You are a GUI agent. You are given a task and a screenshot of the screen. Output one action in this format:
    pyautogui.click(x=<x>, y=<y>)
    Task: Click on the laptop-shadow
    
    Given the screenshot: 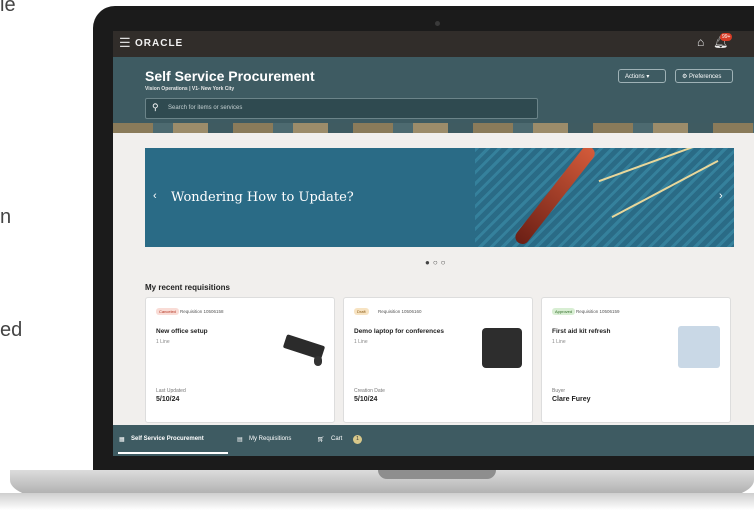 What is the action you would take?
    pyautogui.click(x=377, y=501)
    